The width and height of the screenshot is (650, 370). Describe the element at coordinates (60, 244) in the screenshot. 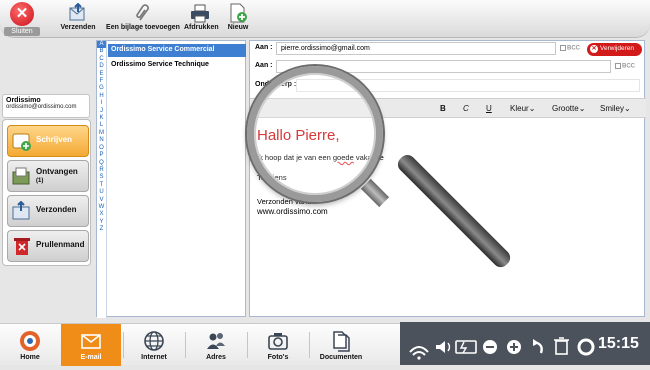

I see `folder-trash-label: Prullenmand` at that location.